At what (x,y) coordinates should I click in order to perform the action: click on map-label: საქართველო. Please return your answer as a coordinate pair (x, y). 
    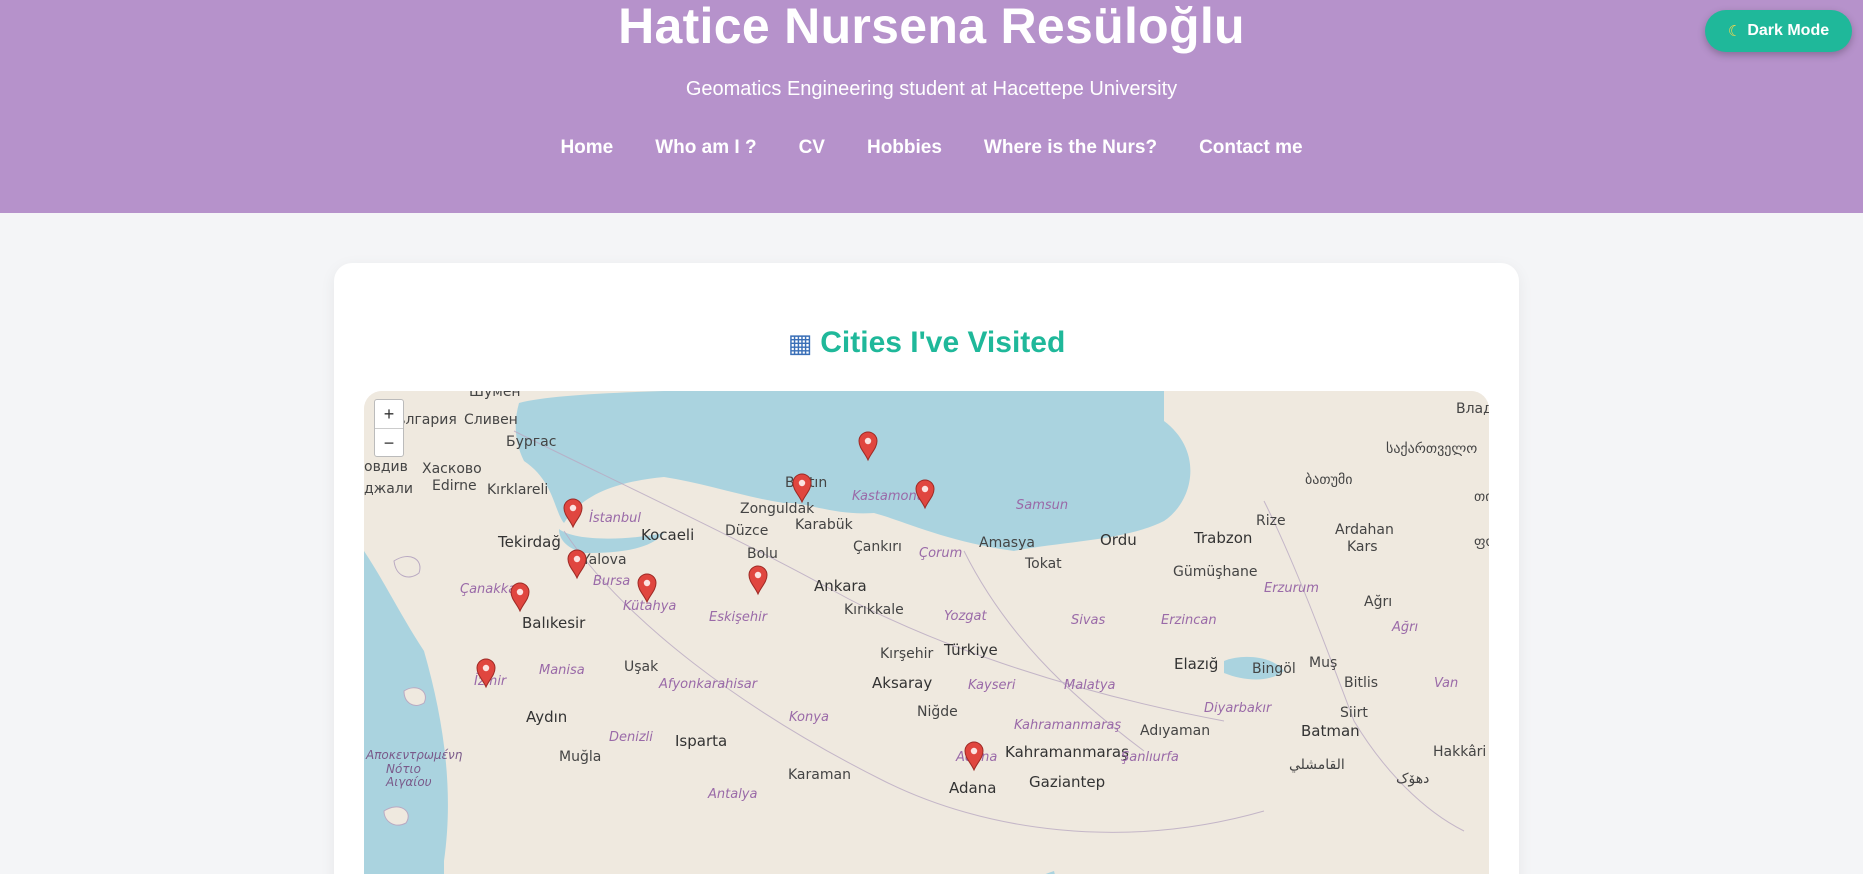
    Looking at the image, I should click on (1431, 448).